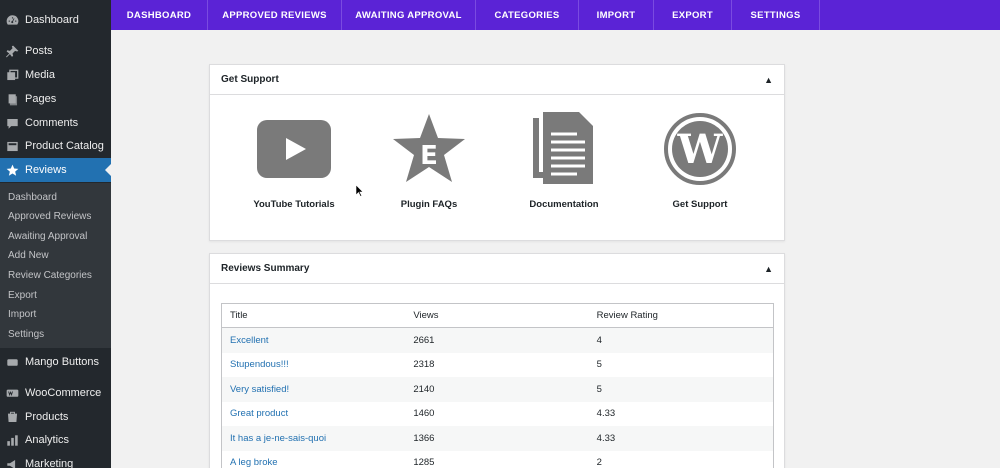  What do you see at coordinates (55, 75) in the screenshot?
I see `sidebar-item-media: Media` at bounding box center [55, 75].